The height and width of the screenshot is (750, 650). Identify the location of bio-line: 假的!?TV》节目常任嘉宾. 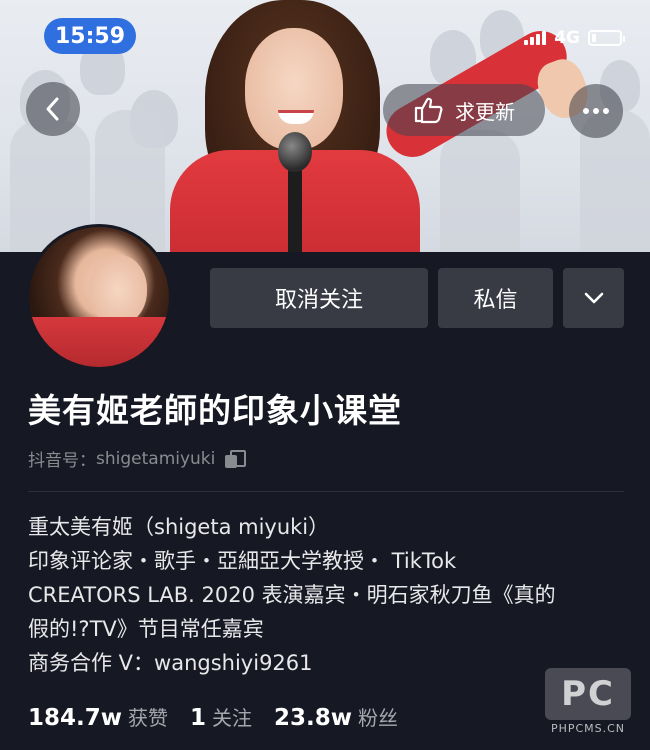
(146, 629).